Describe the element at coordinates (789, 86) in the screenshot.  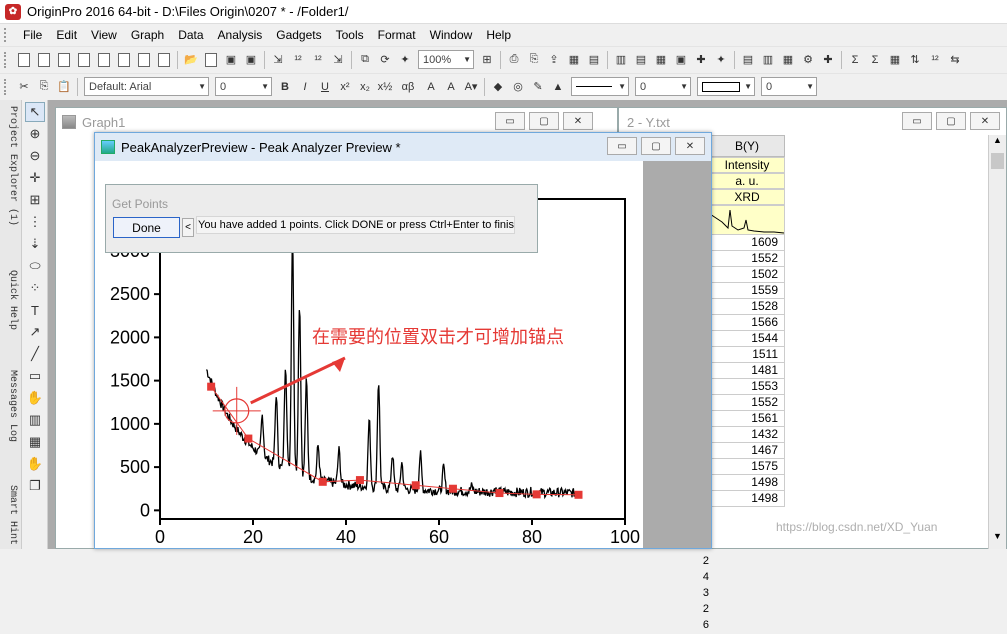
I see `border-width-combo: 0 ▼` at that location.